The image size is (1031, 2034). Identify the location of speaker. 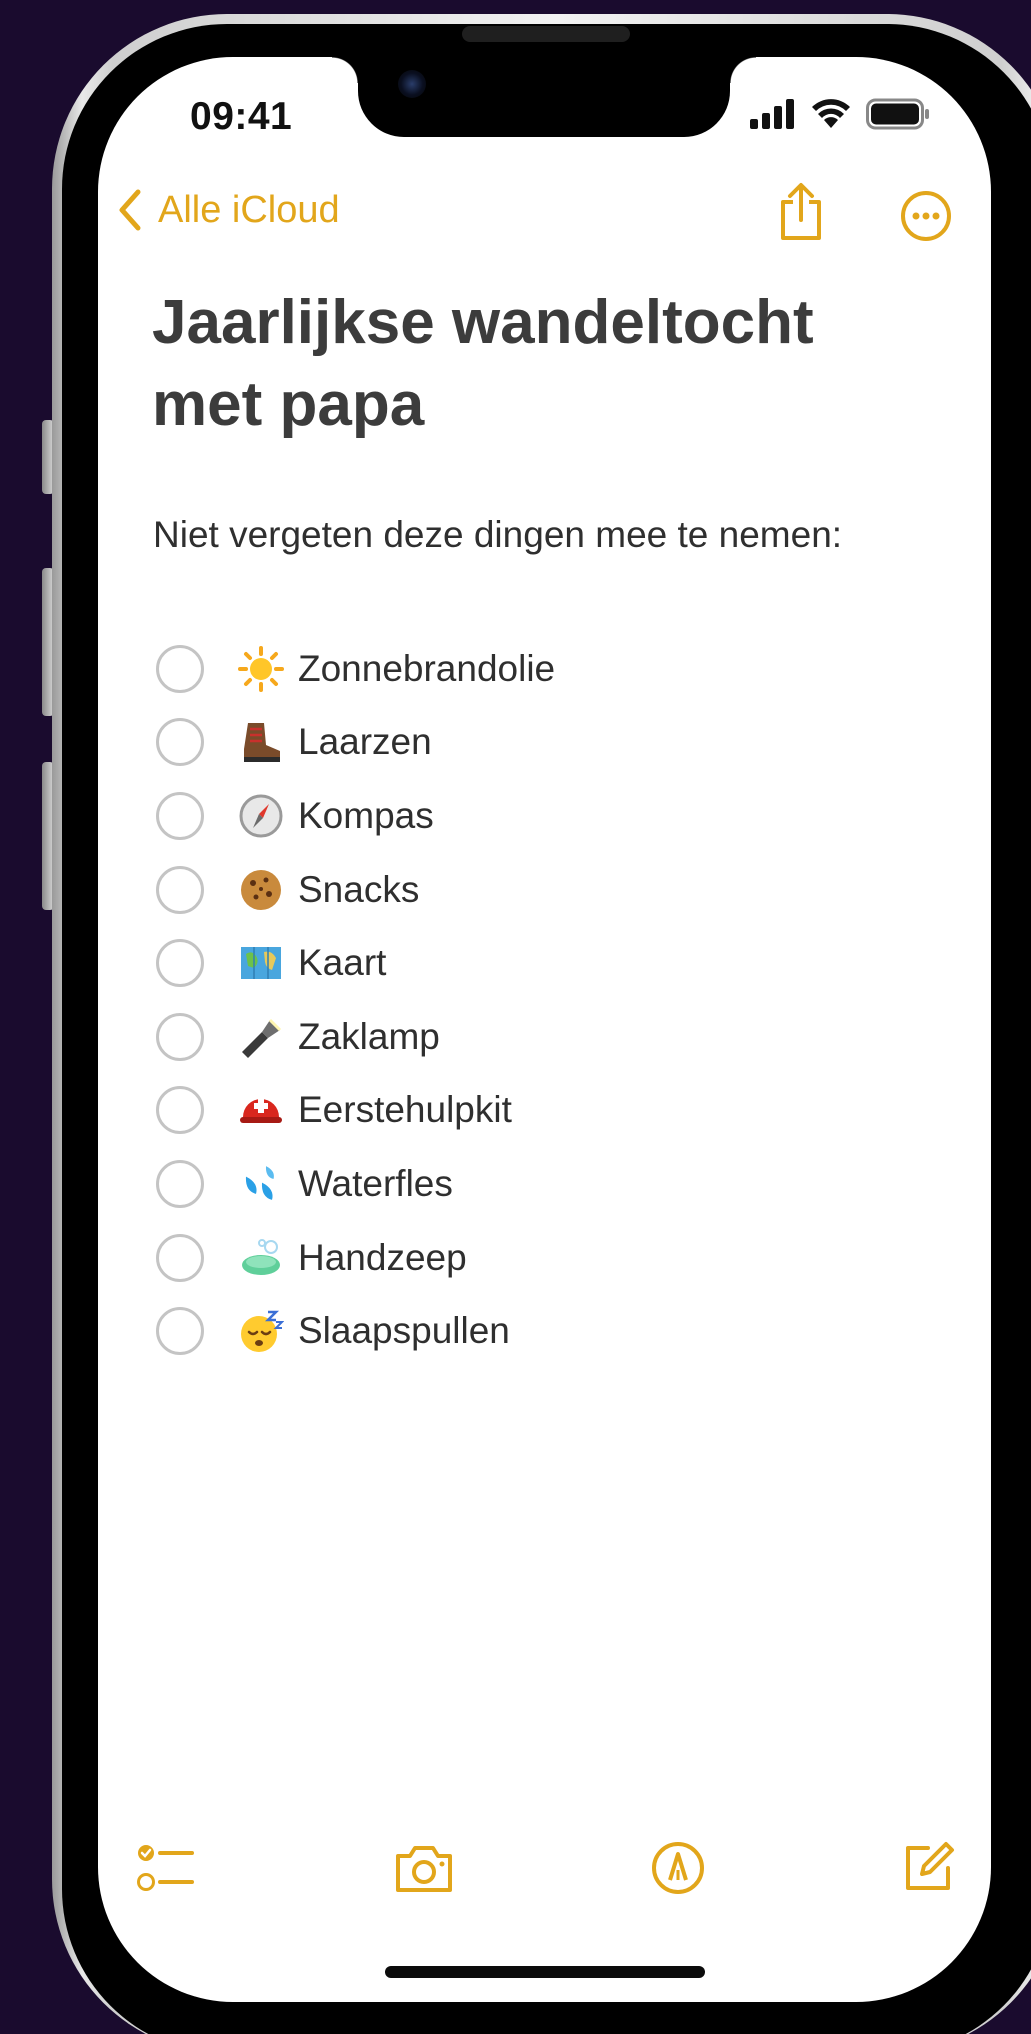
(546, 34).